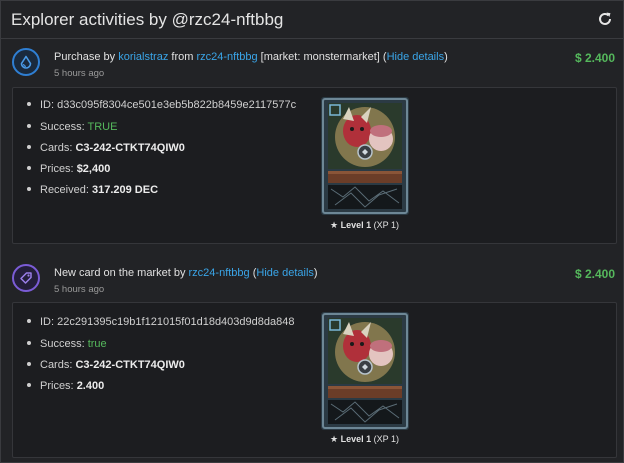  I want to click on from-text: from, so click(182, 57).